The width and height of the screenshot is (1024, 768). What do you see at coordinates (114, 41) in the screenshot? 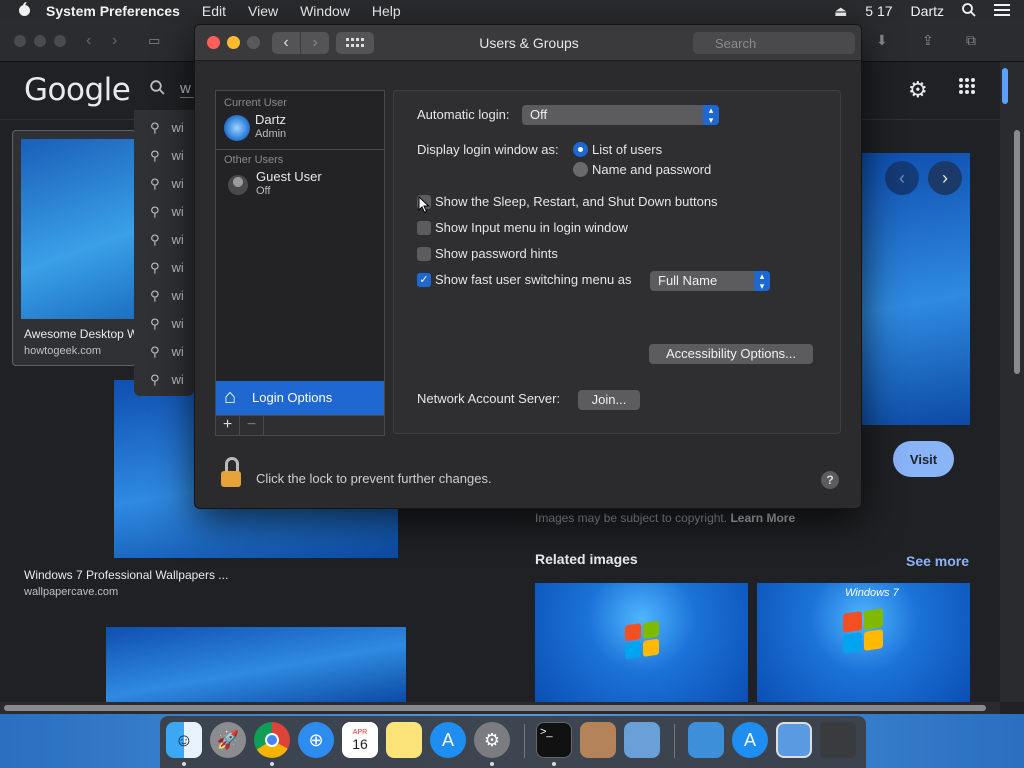
I see `browser-forward-icon: ›` at bounding box center [114, 41].